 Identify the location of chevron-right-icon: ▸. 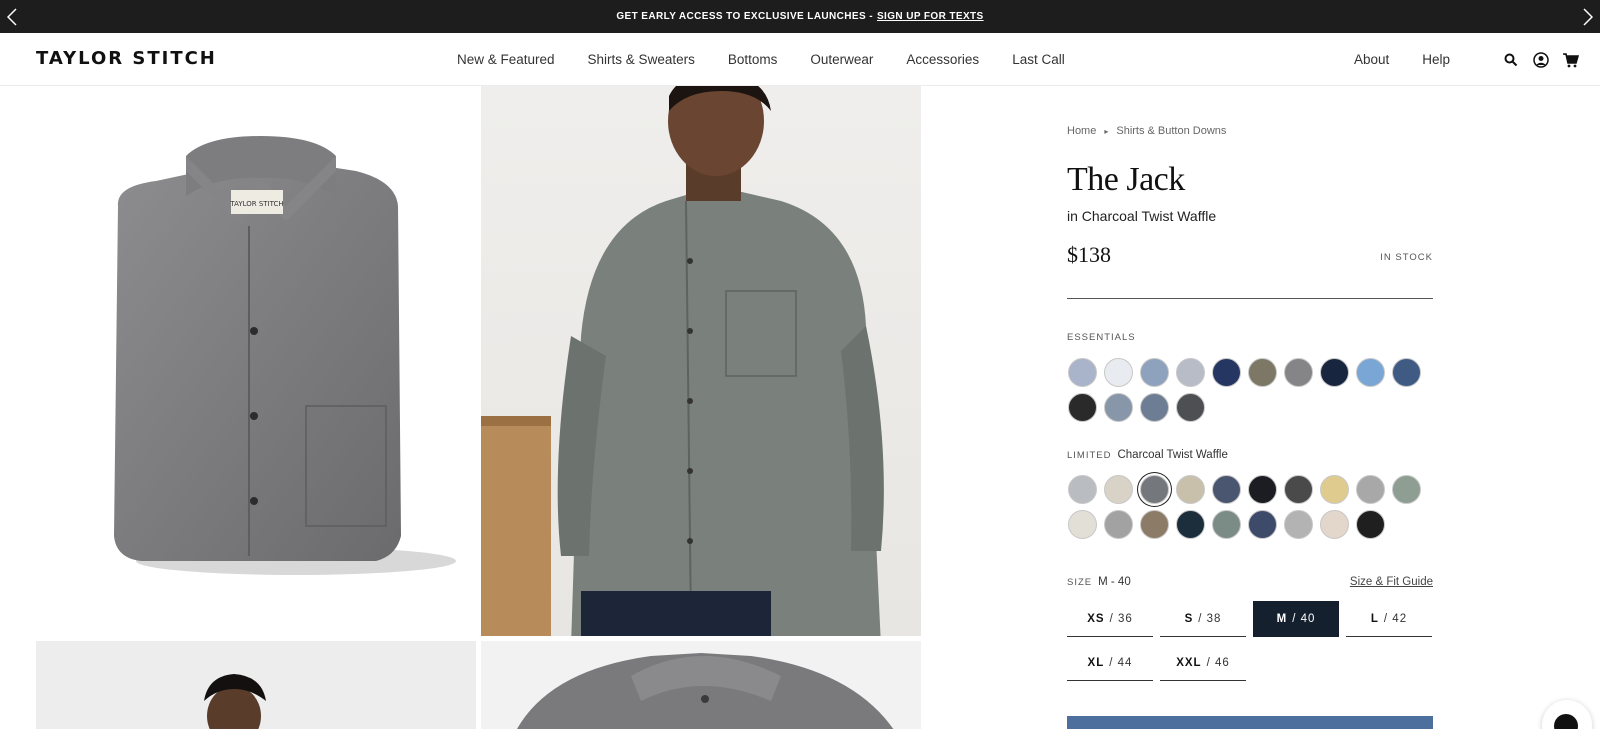
(1106, 131).